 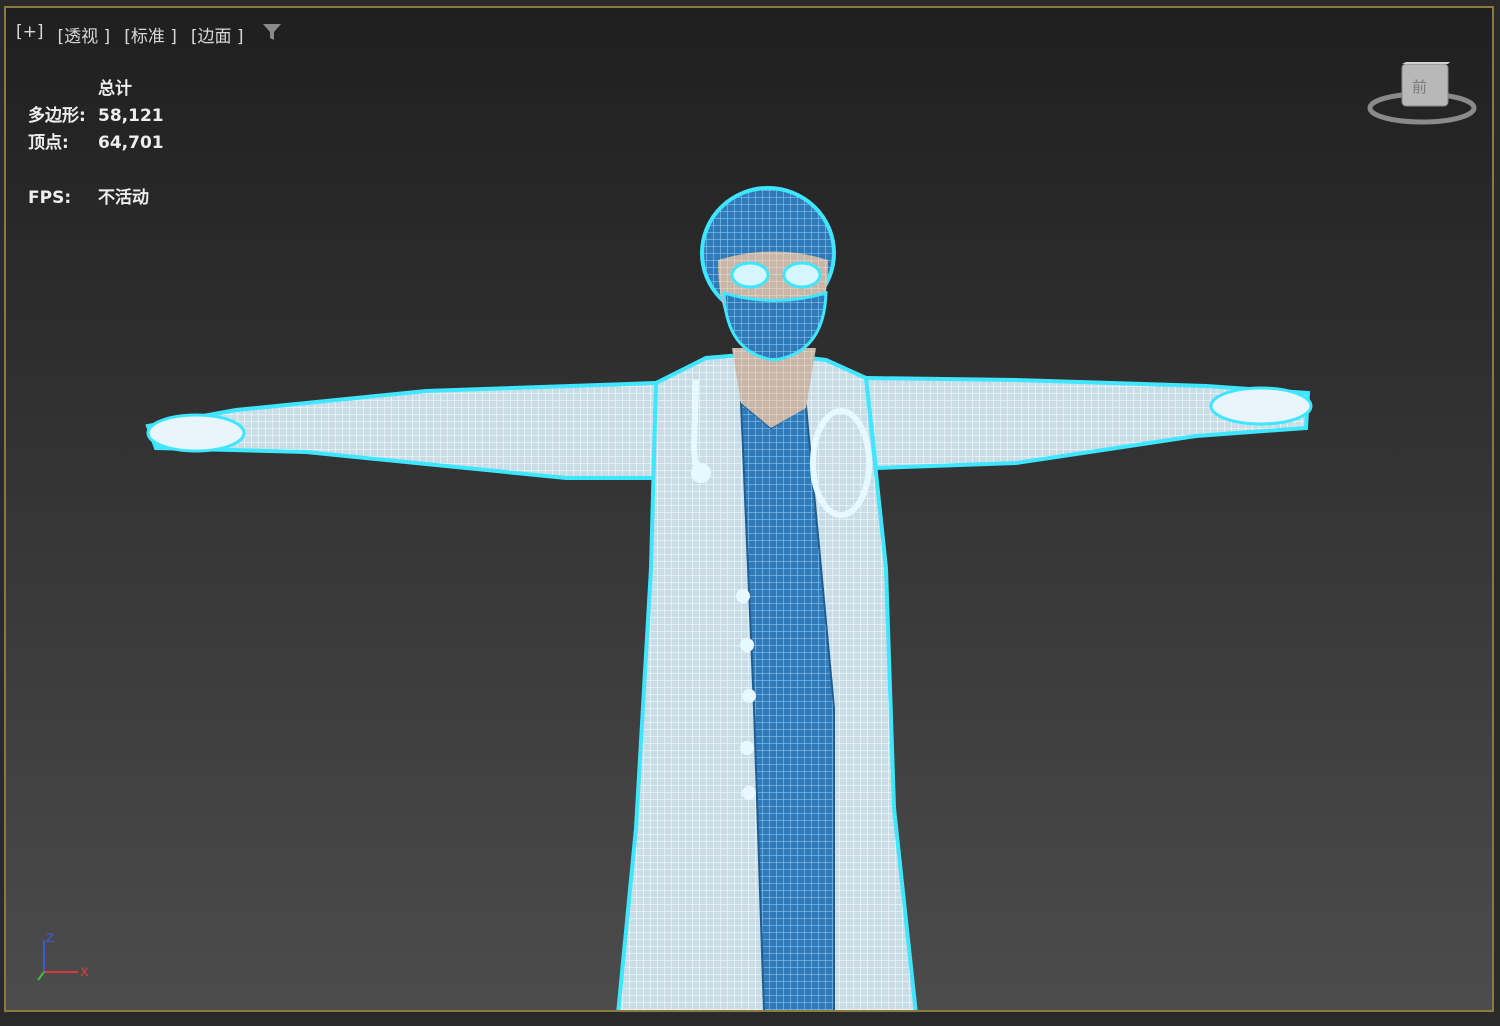 What do you see at coordinates (50, 937) in the screenshot?
I see `axis-z-label: z` at bounding box center [50, 937].